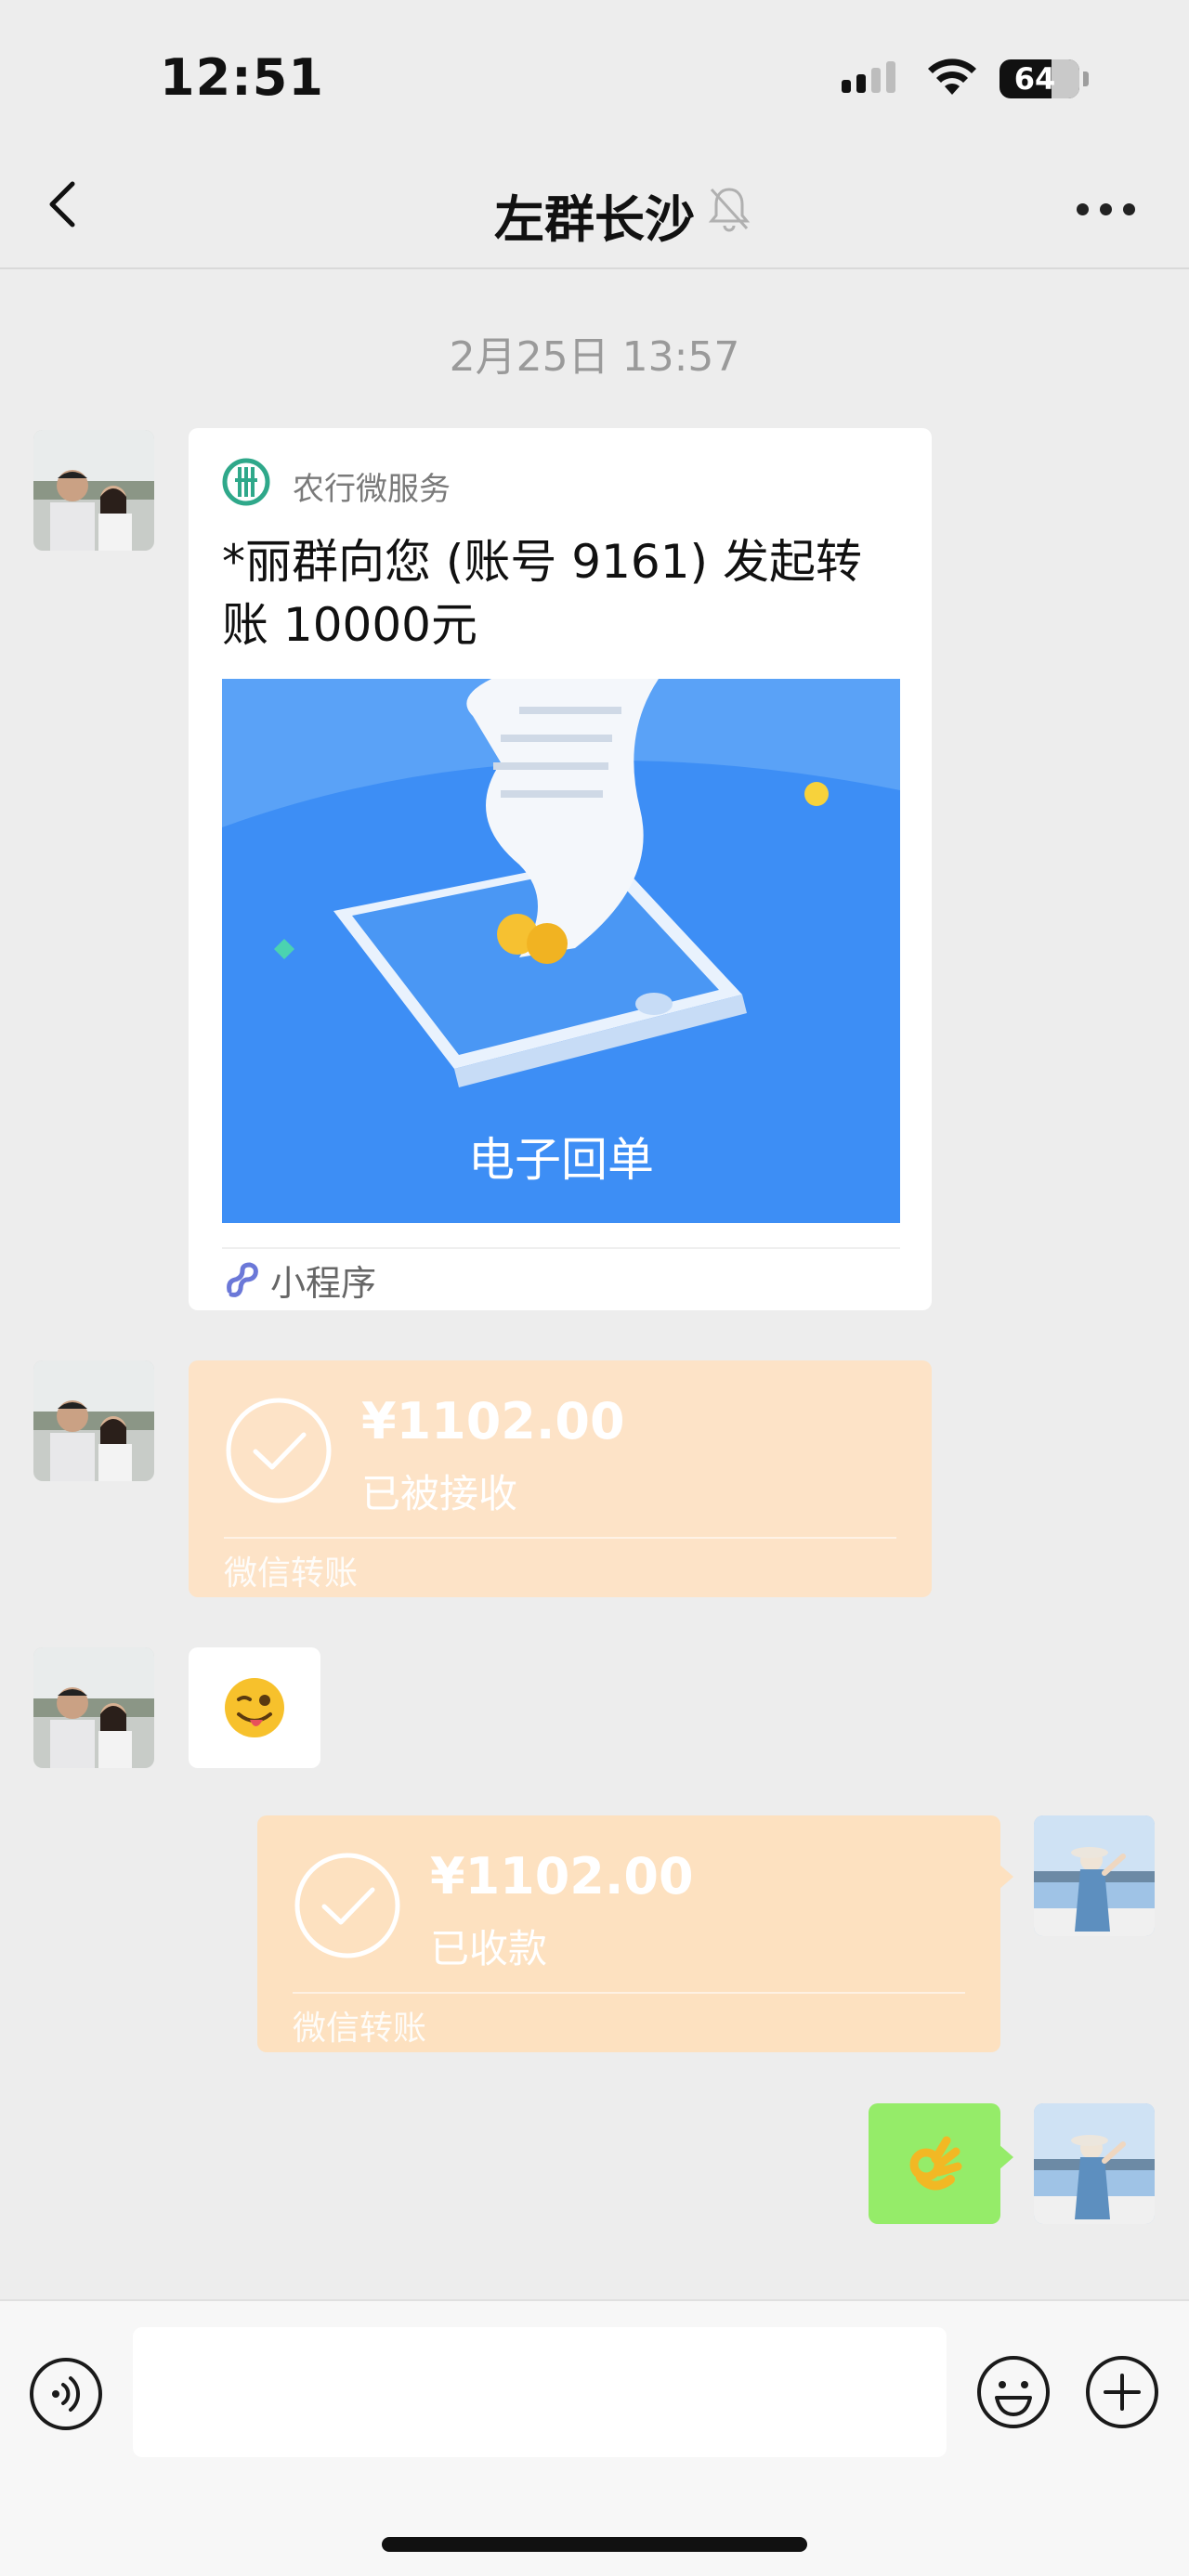 The width and height of the screenshot is (1189, 2576). I want to click on message-input, so click(540, 2392).